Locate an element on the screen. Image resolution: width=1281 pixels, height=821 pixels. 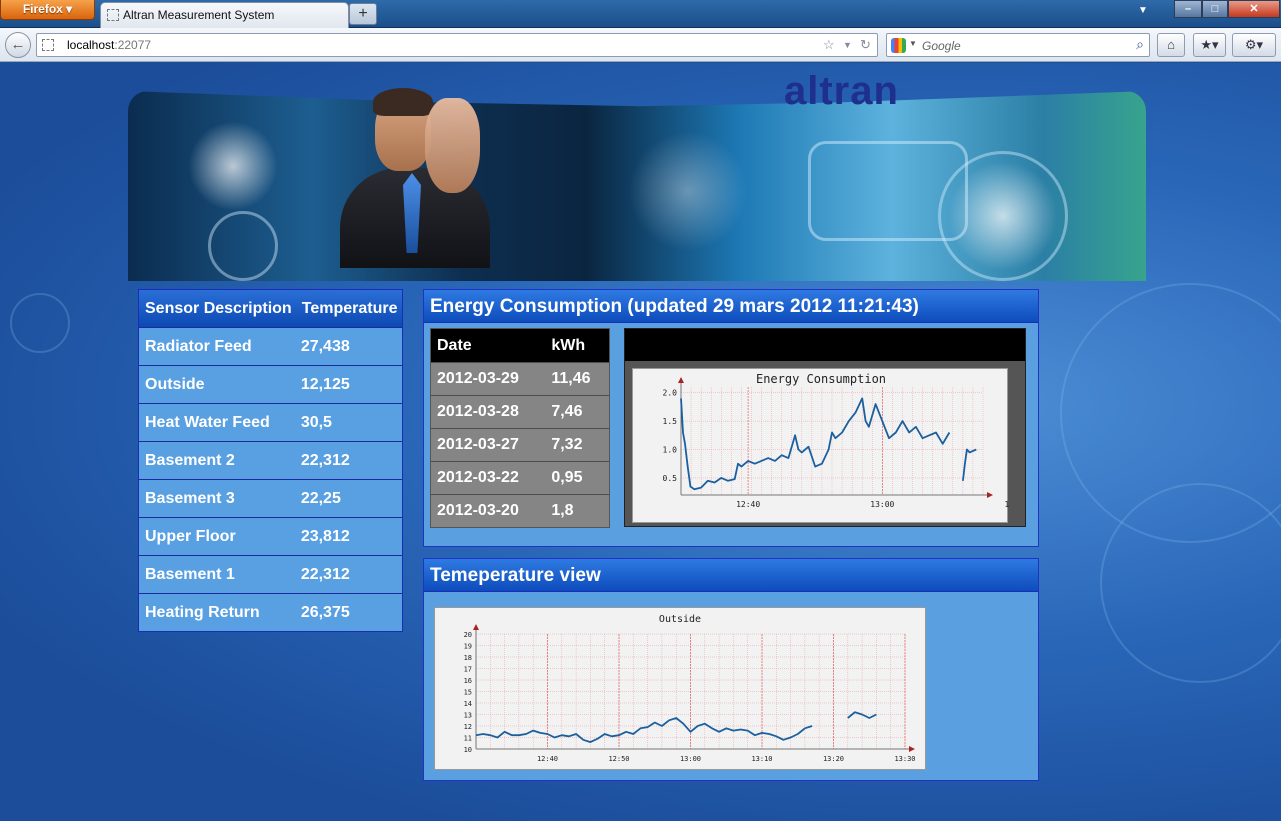
addon-button: ⚙▾ is located at coordinates (1254, 45).